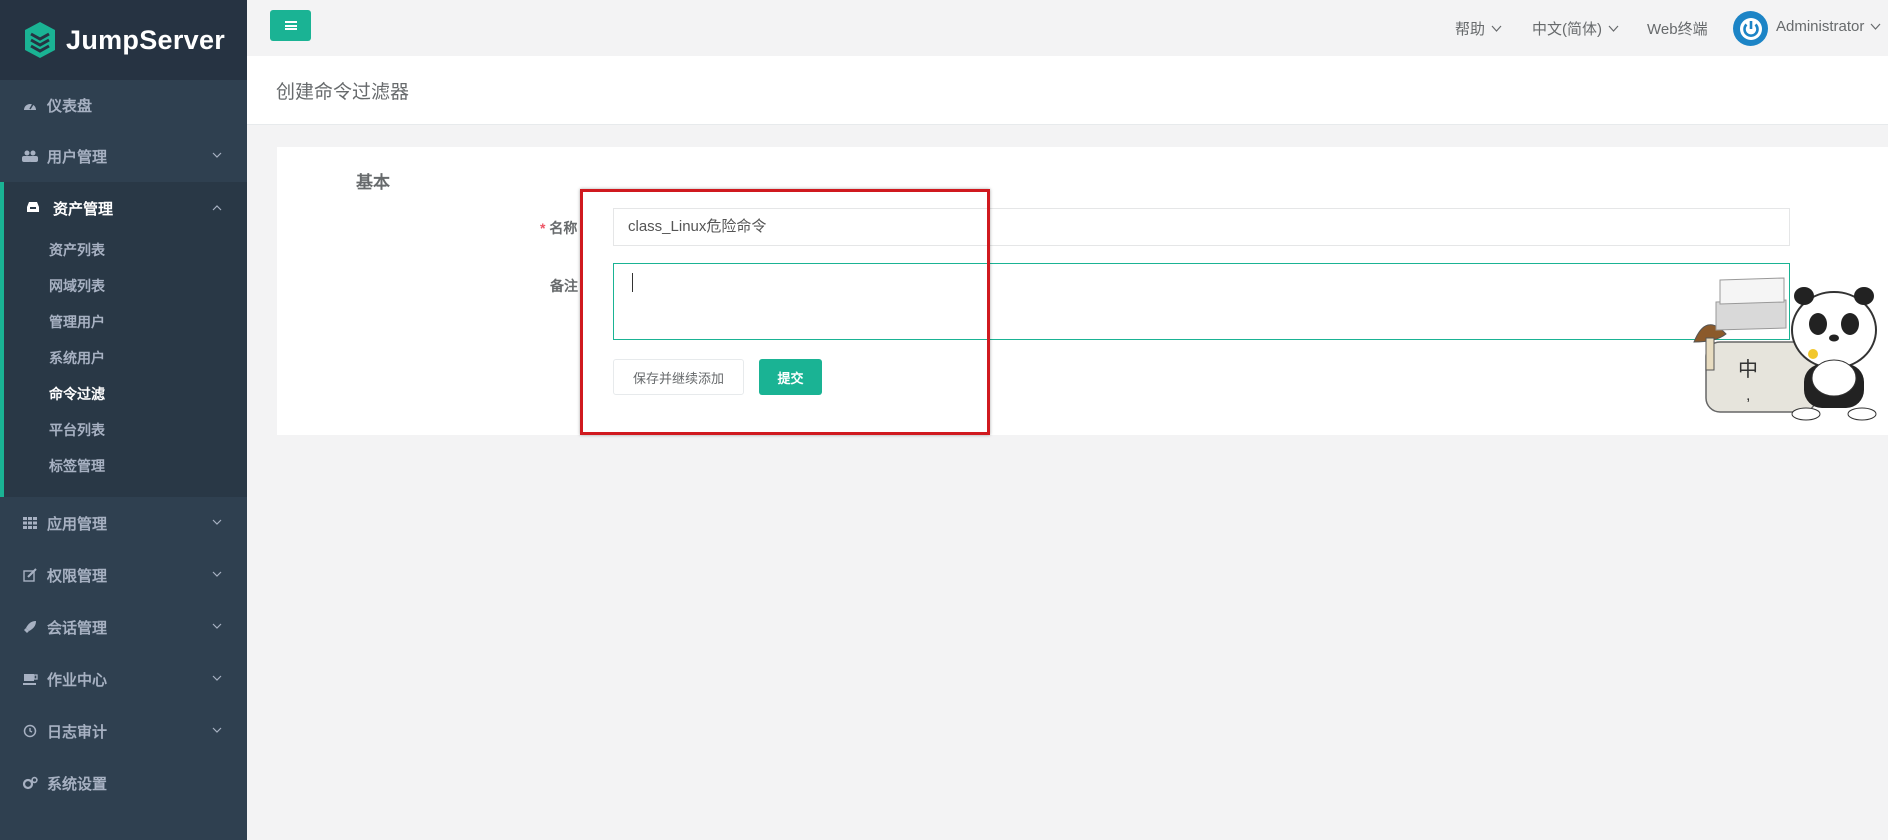 The width and height of the screenshot is (1888, 840). What do you see at coordinates (697, 226) in the screenshot?
I see `name-input-value: class_Linux危险命令` at bounding box center [697, 226].